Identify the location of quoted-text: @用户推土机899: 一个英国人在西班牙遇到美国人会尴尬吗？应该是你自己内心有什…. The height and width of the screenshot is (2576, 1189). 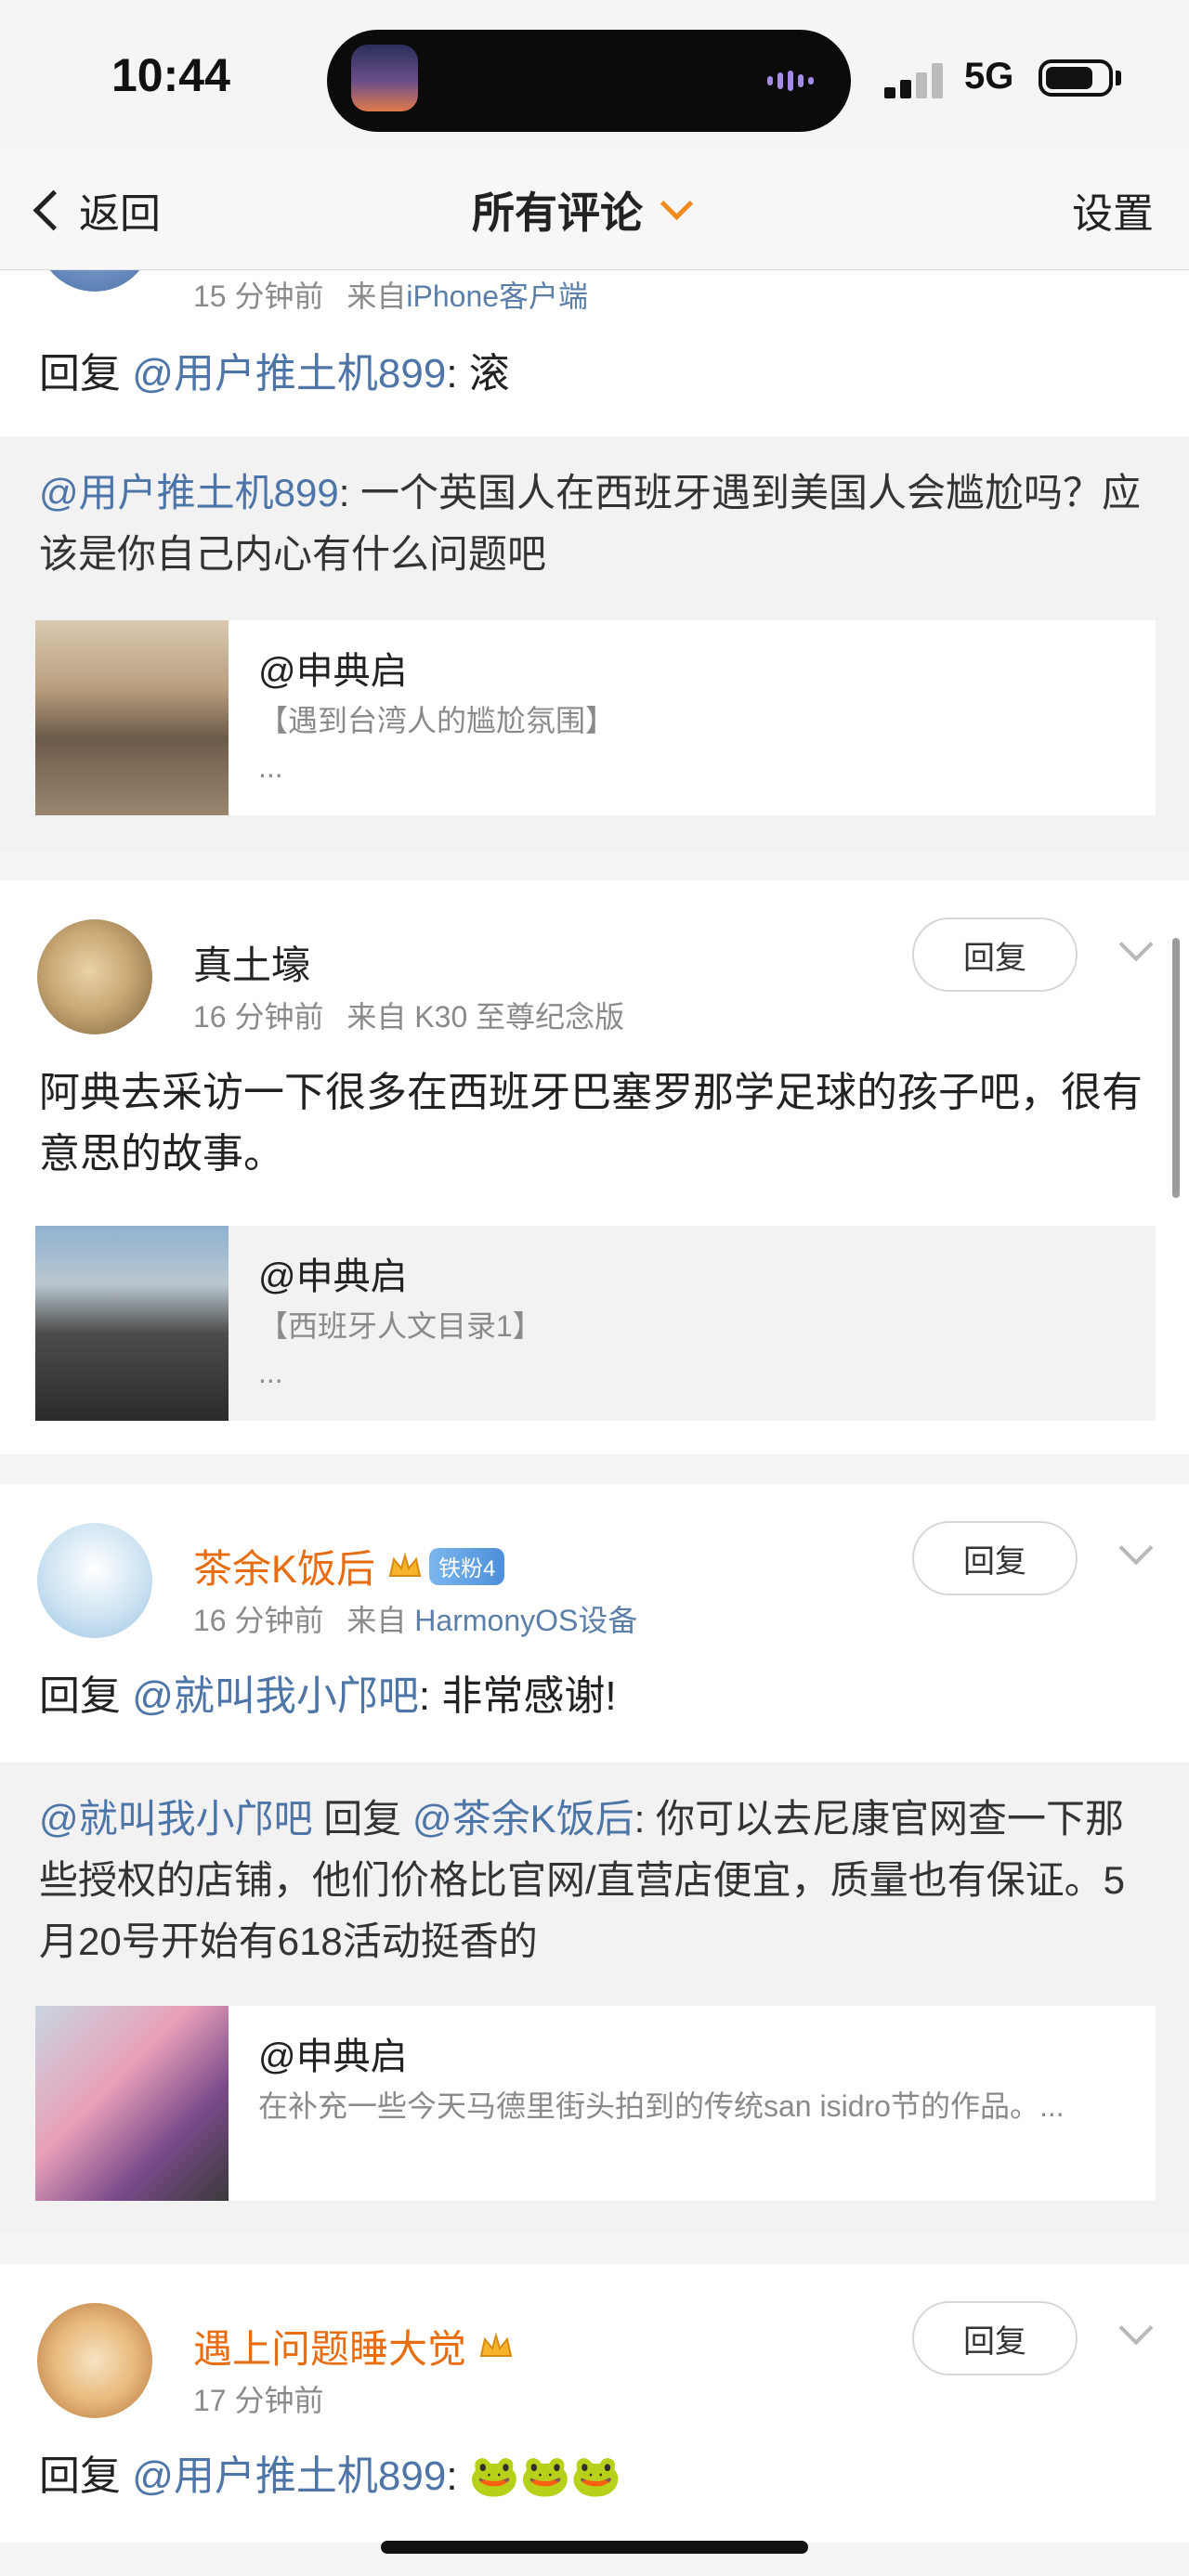
(596, 523).